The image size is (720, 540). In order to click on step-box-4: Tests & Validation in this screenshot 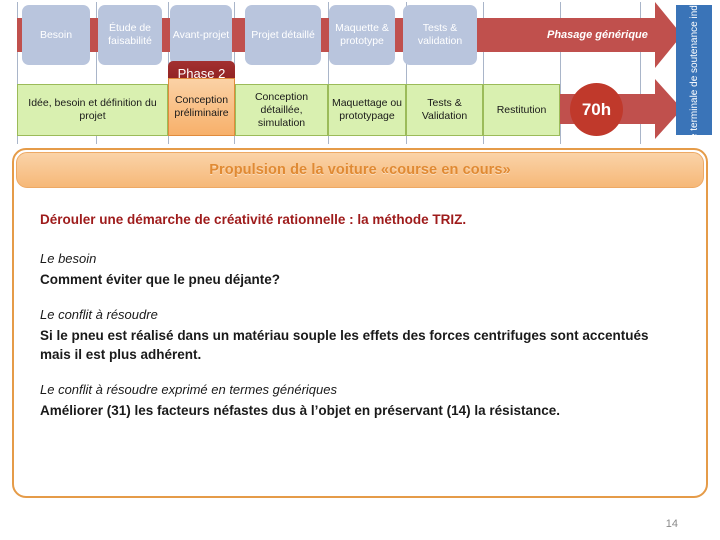, I will do `click(444, 110)`.